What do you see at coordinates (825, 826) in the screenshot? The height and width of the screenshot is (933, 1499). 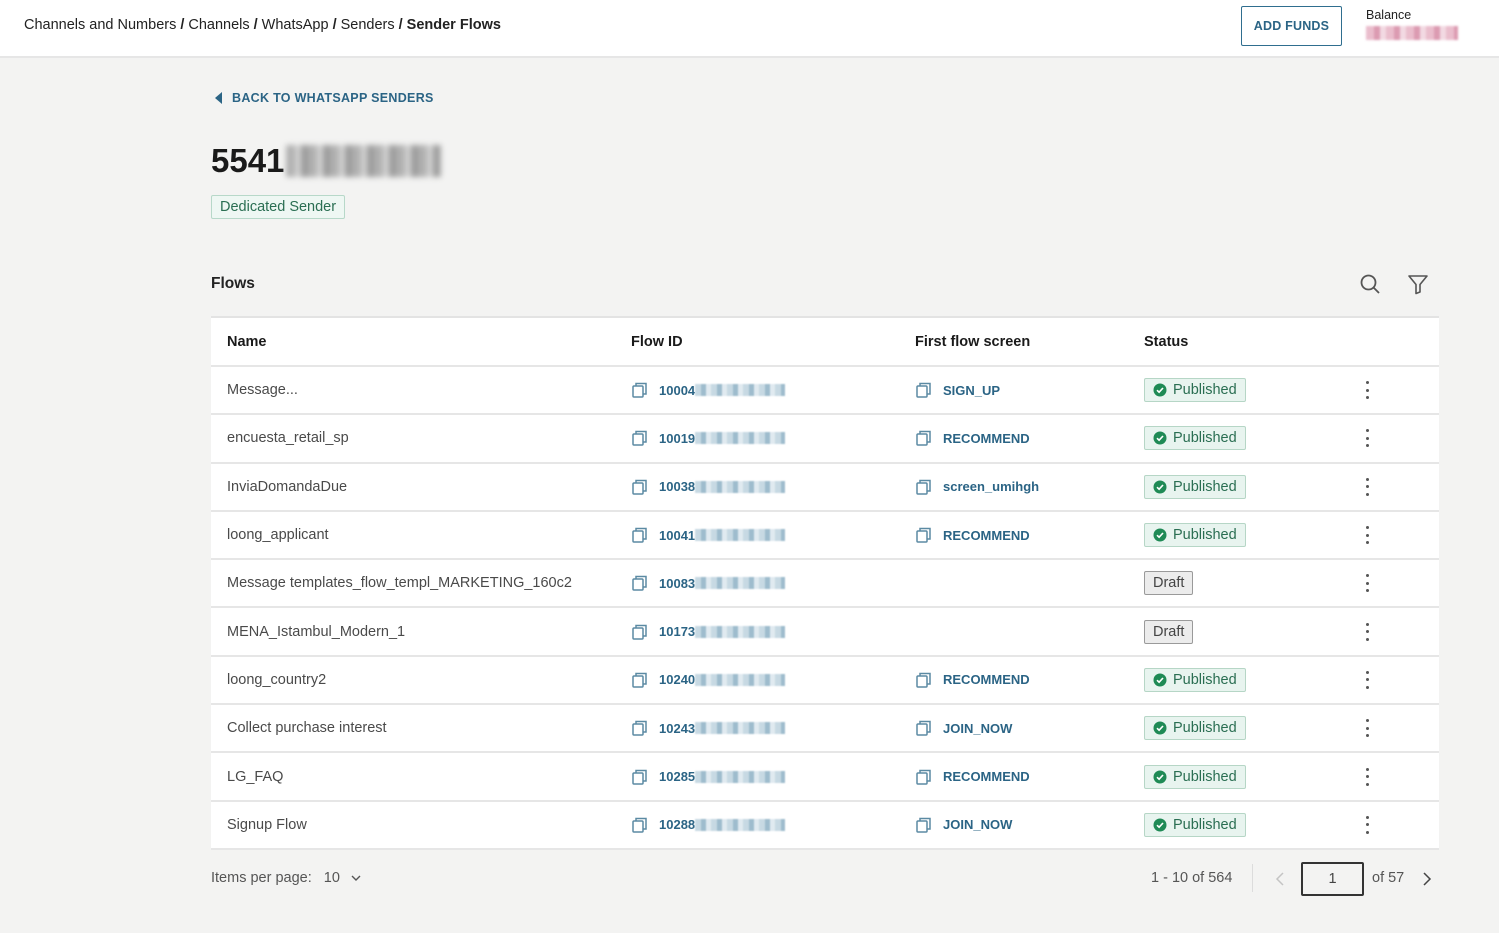 I see `table-row: Signup Flow 10288 JOIN_NOW Published` at bounding box center [825, 826].